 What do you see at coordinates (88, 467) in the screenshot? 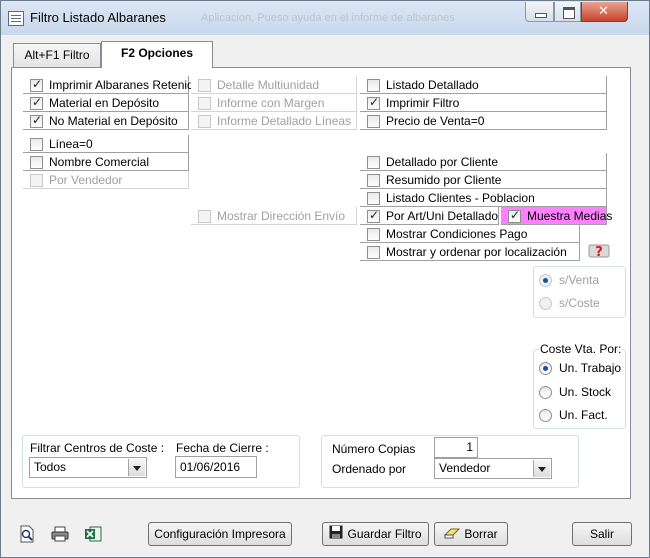
I see `centros-coste-select: Todos` at bounding box center [88, 467].